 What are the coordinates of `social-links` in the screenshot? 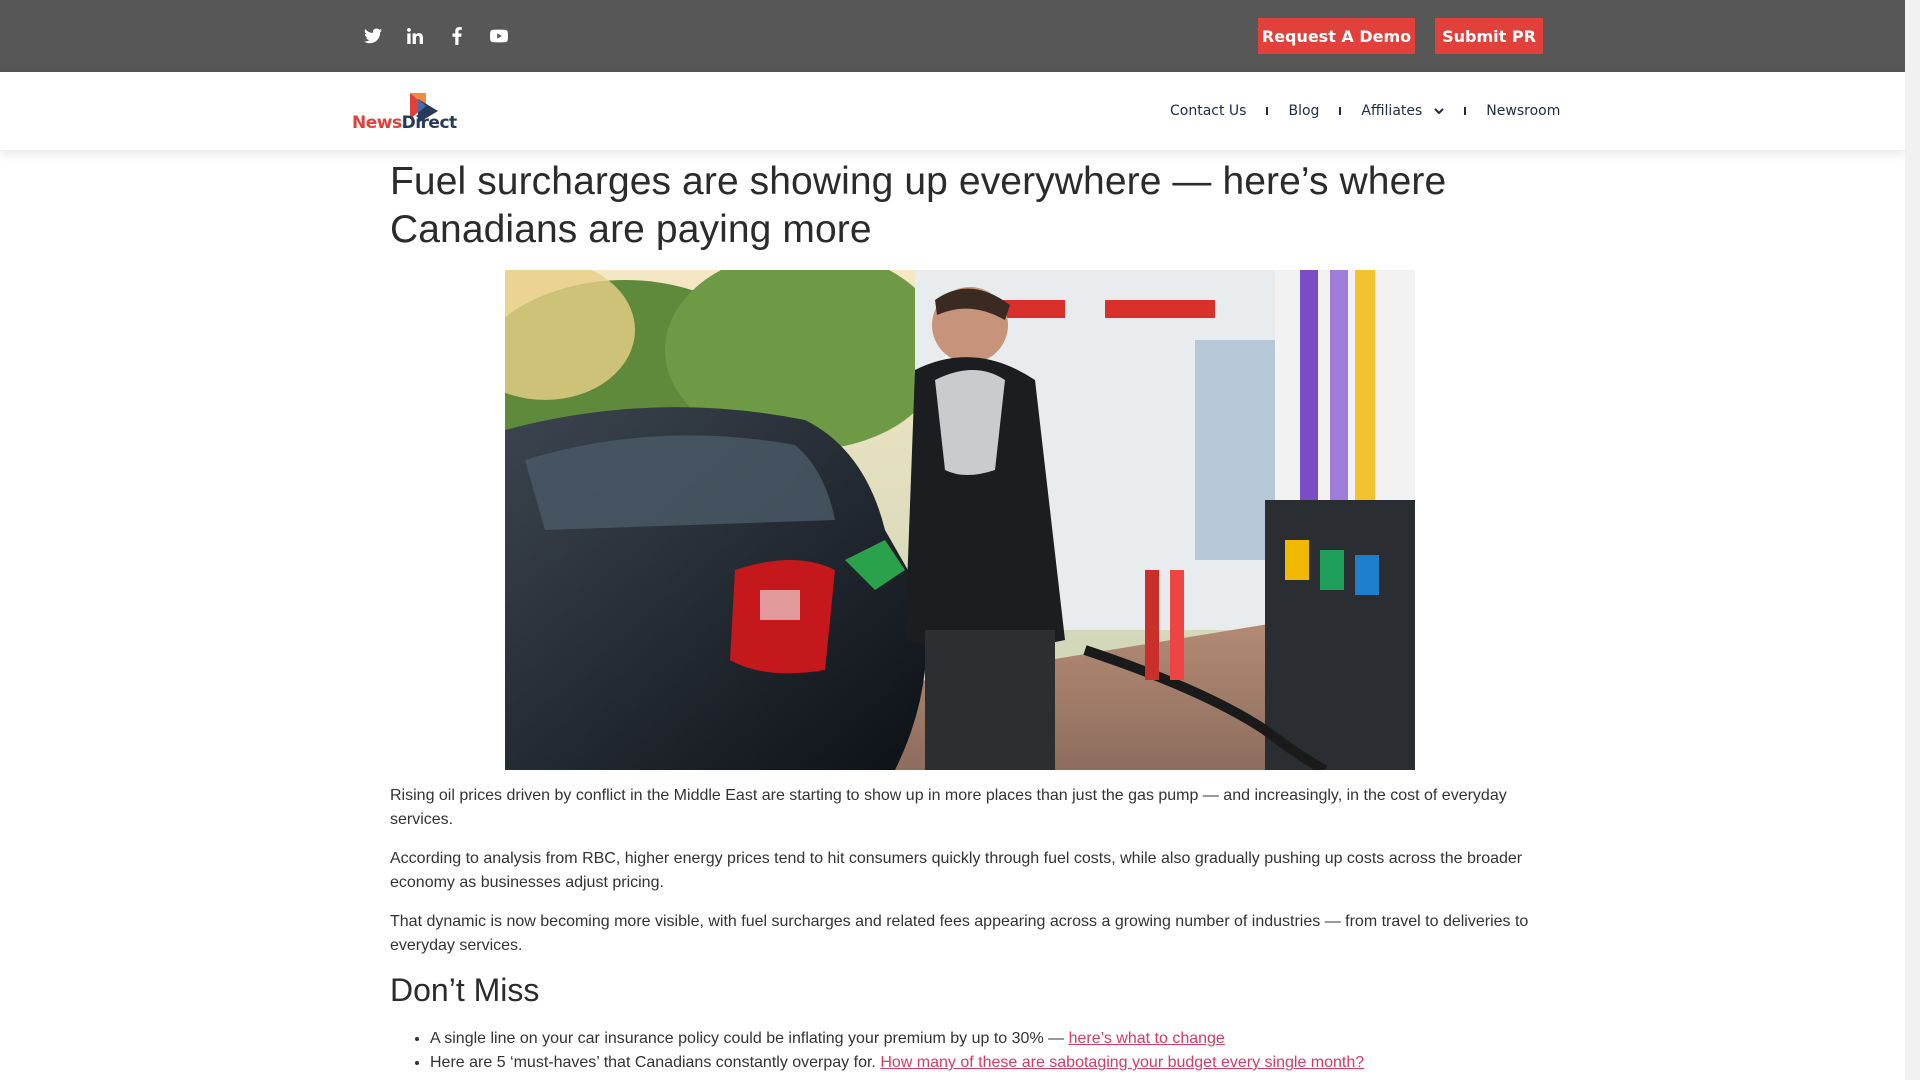 It's located at (436, 36).